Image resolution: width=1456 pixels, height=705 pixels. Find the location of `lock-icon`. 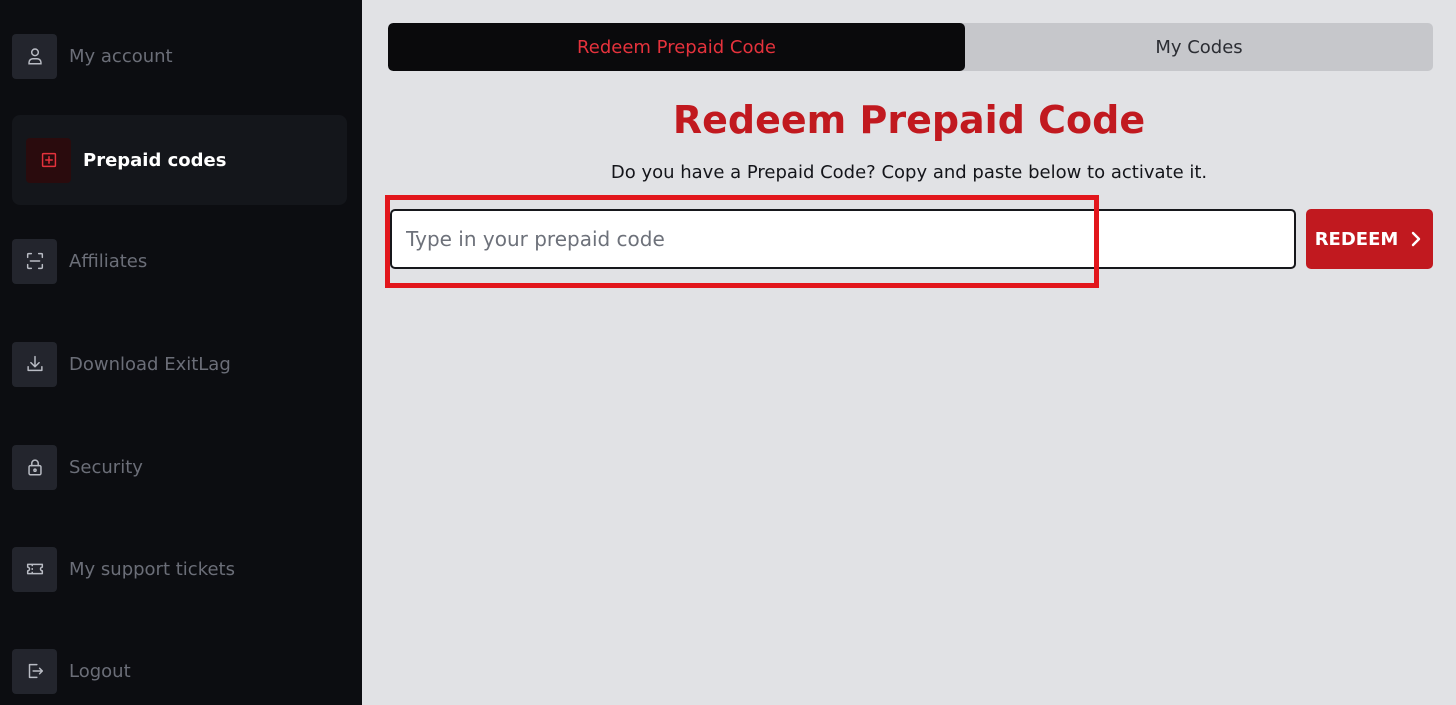

lock-icon is located at coordinates (34, 467).